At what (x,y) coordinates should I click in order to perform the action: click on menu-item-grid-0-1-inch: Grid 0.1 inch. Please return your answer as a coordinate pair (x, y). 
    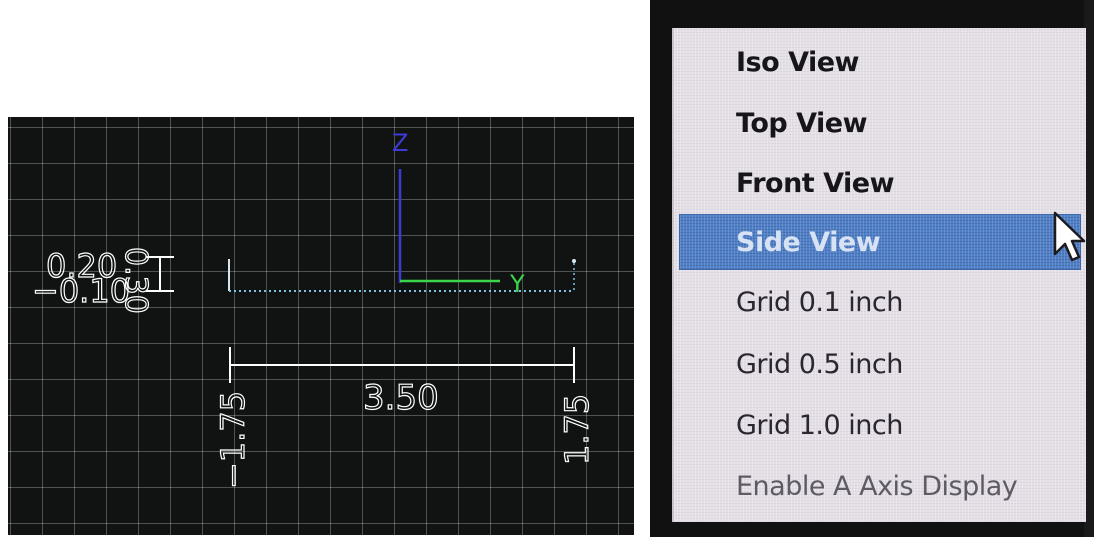
    Looking at the image, I should click on (880, 302).